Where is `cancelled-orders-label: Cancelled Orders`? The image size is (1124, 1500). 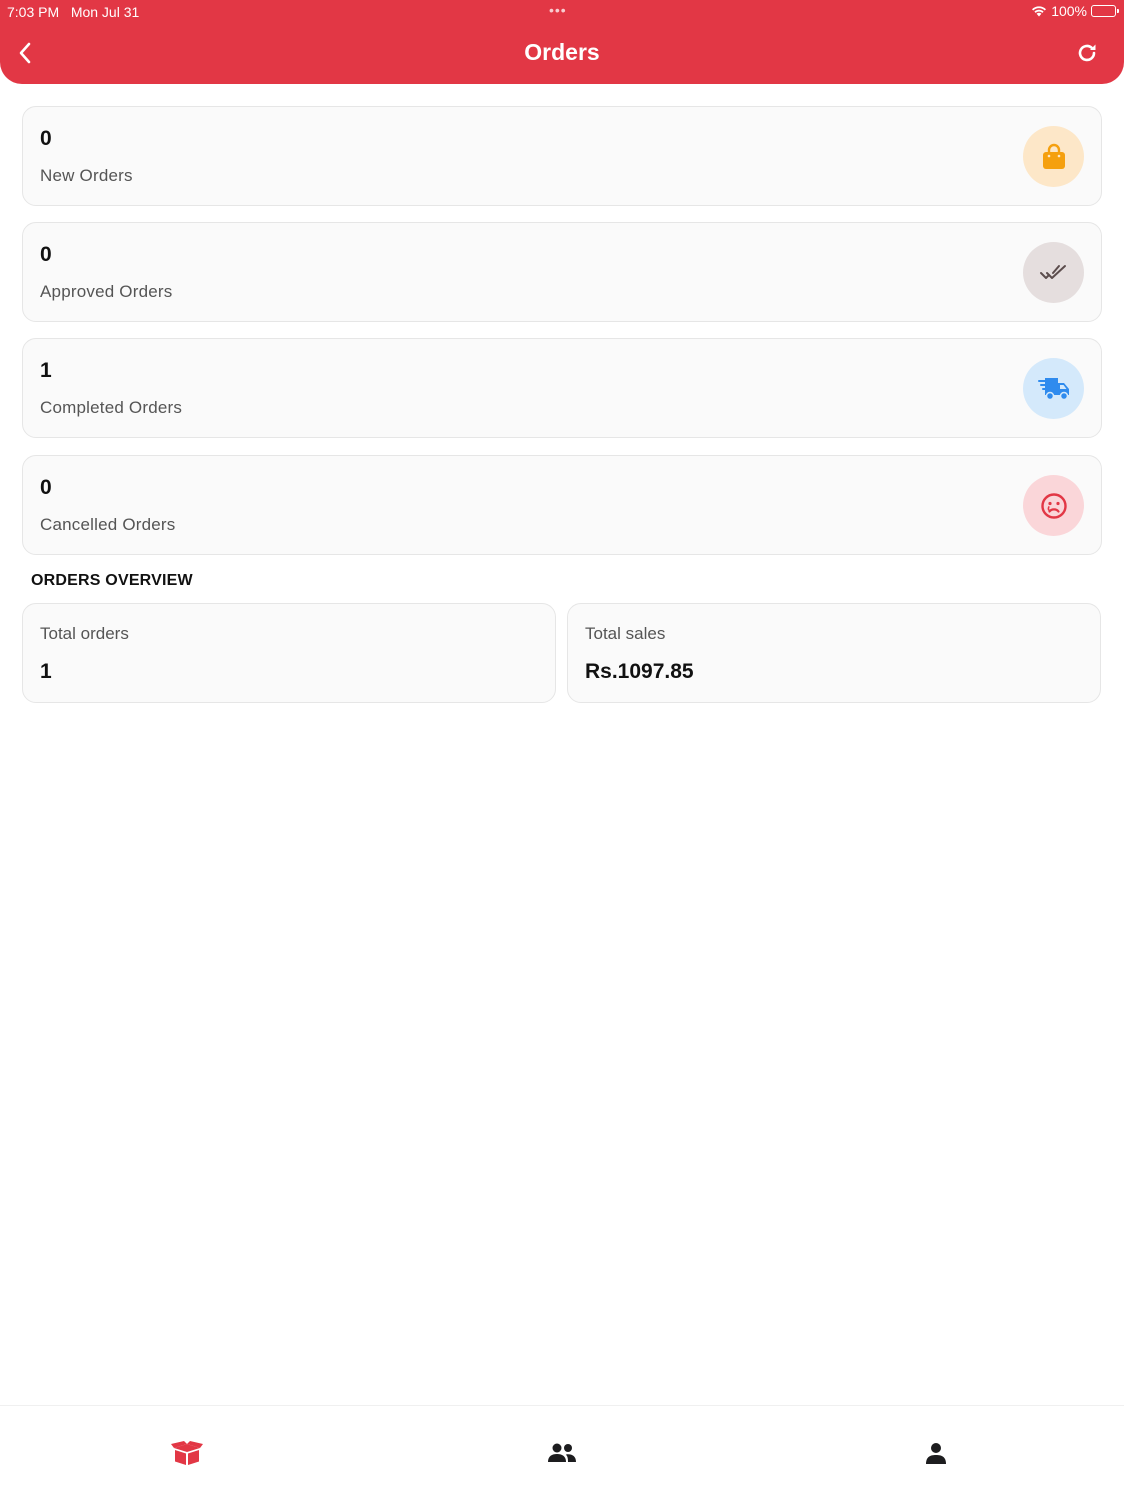 cancelled-orders-label: Cancelled Orders is located at coordinates (108, 524).